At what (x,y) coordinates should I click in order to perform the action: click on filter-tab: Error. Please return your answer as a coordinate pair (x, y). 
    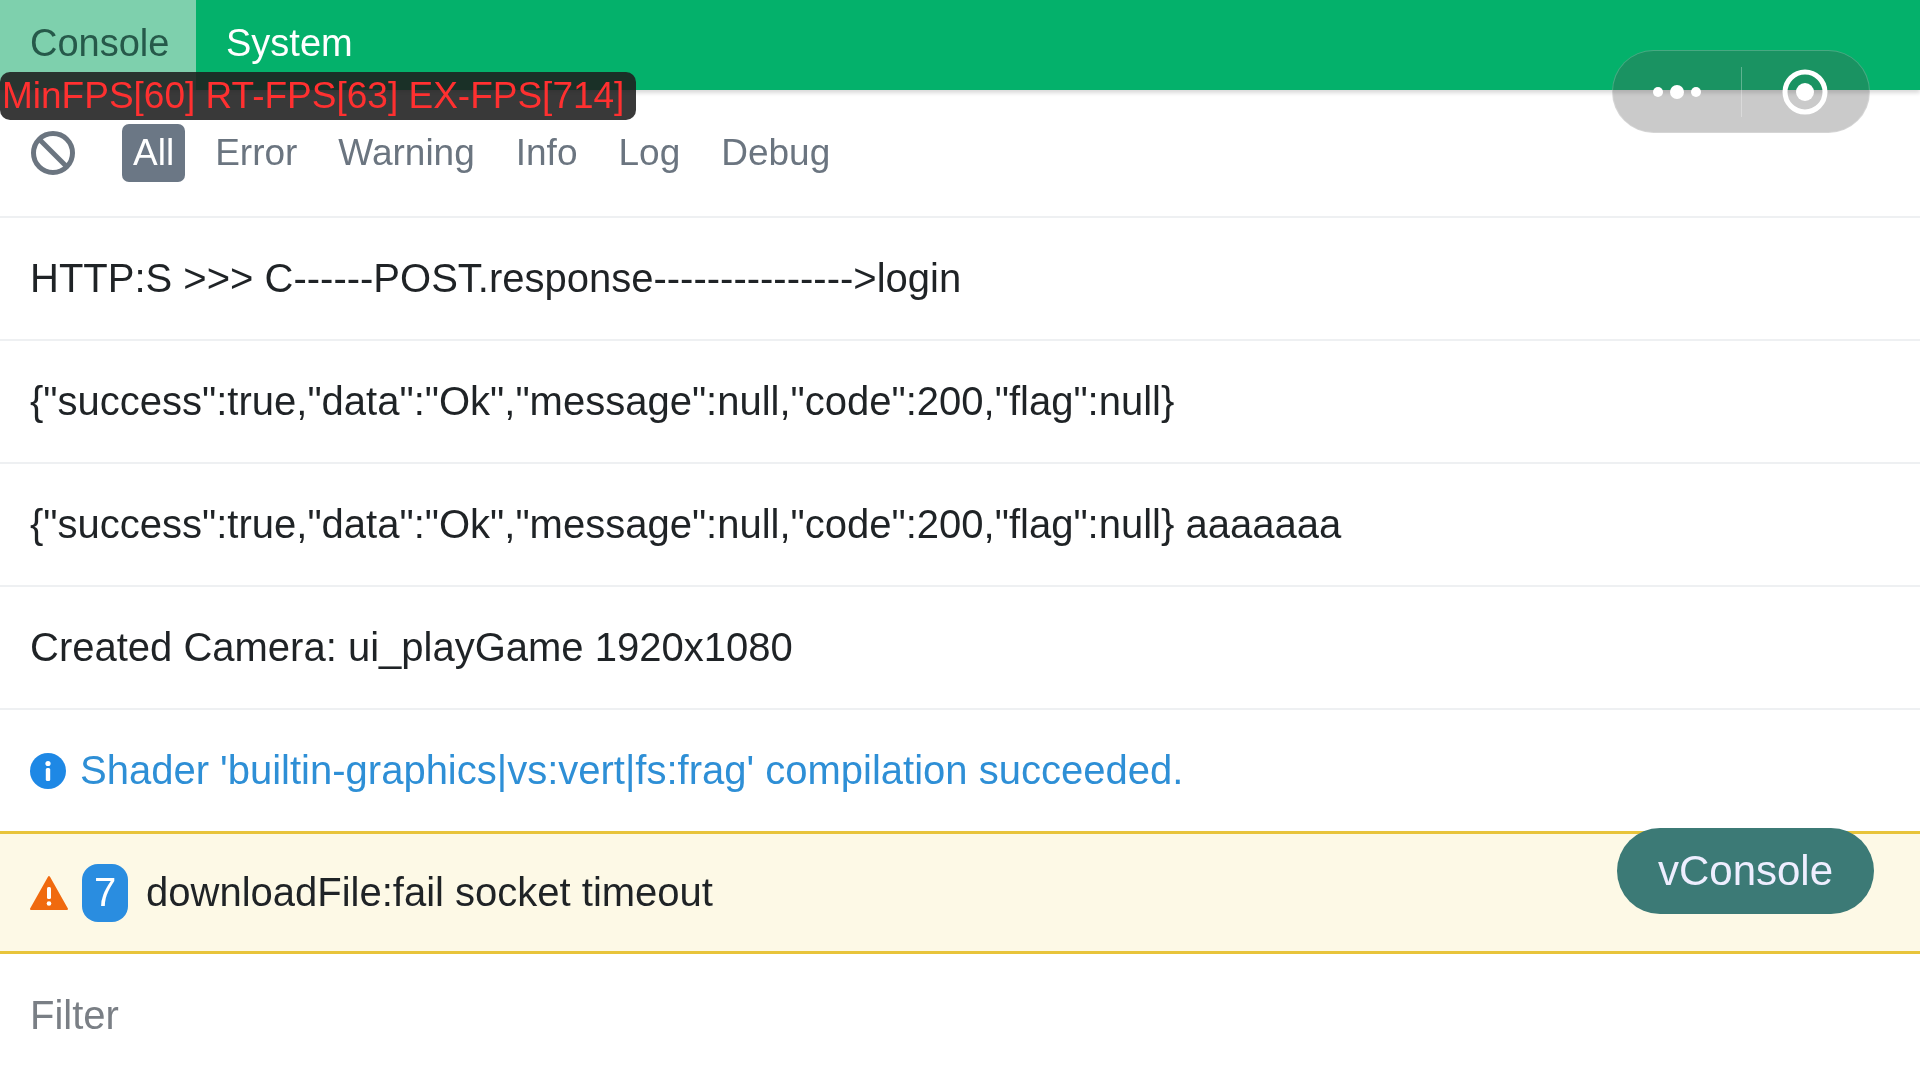
    Looking at the image, I should click on (256, 153).